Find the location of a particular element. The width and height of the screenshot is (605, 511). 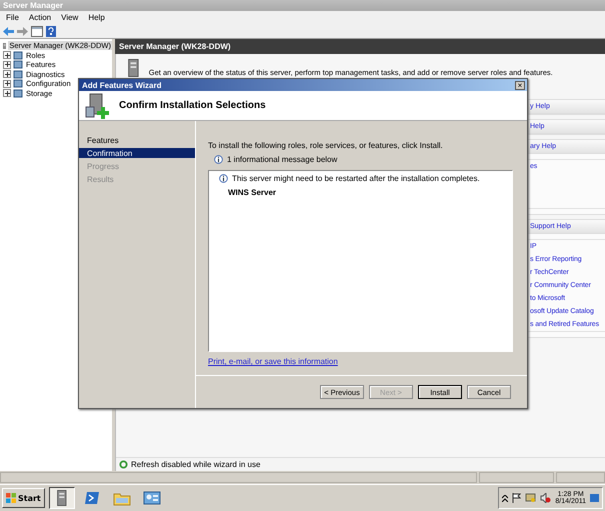

feature-name: WINS Server is located at coordinates (252, 192).